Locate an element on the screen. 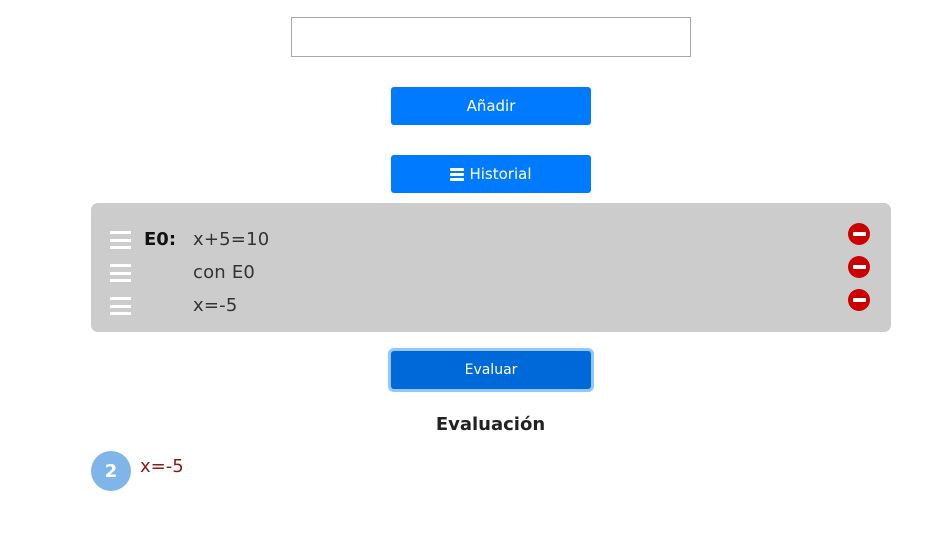  add-button-label: Añadir is located at coordinates (491, 106).